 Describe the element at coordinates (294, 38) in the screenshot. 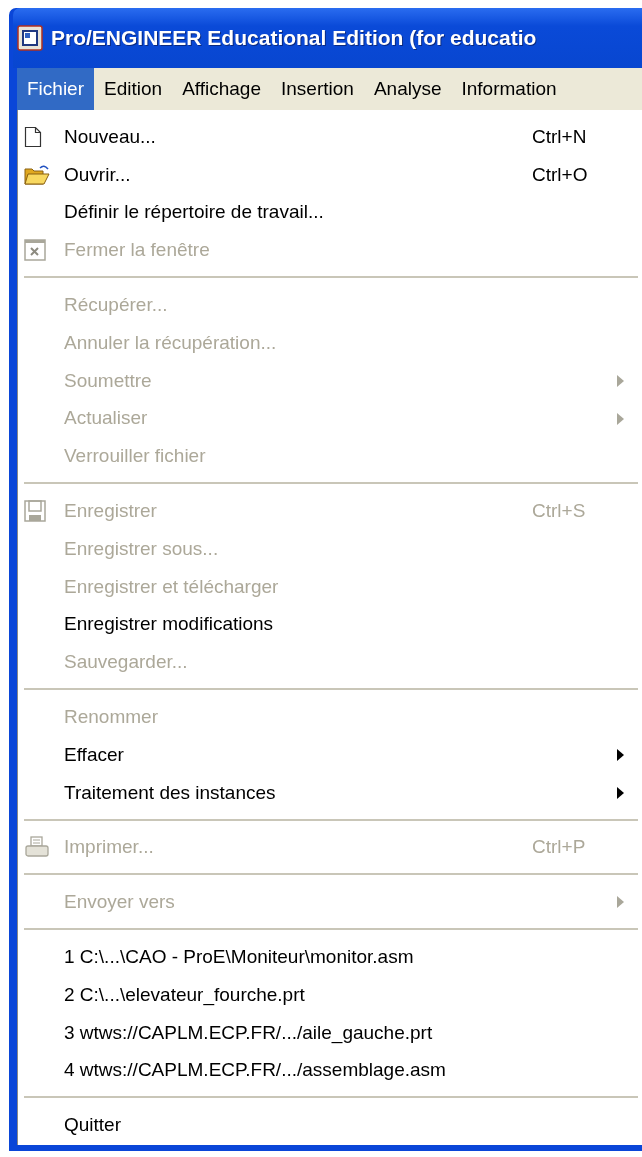

I see `window-title: Pro/ENGINEER Educational Edition (for educatio` at that location.